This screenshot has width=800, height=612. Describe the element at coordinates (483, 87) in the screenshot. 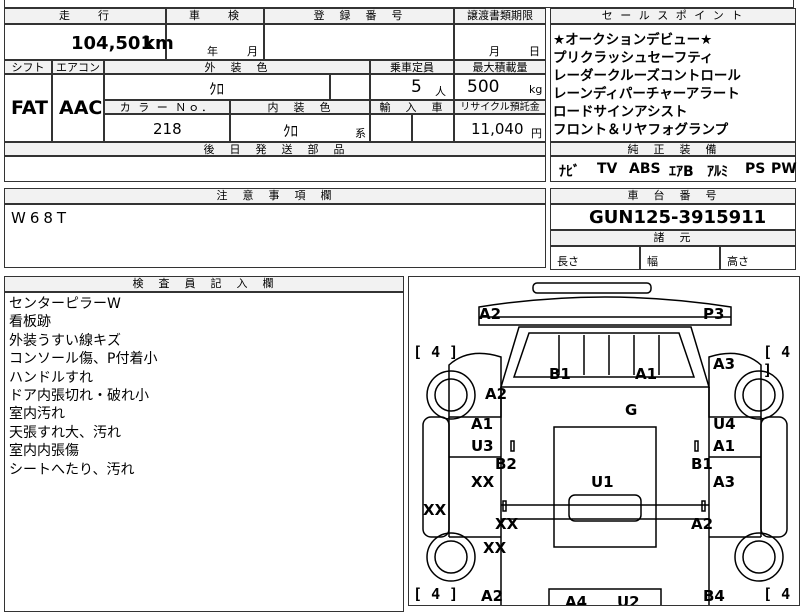

I see `maxload-value: 500` at that location.